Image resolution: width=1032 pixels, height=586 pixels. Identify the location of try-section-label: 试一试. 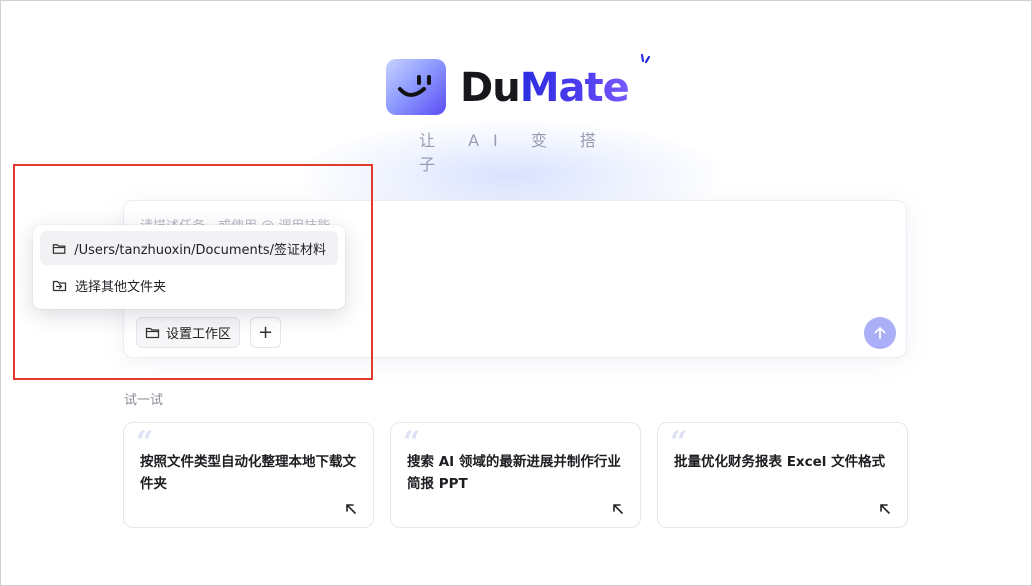
(144, 400).